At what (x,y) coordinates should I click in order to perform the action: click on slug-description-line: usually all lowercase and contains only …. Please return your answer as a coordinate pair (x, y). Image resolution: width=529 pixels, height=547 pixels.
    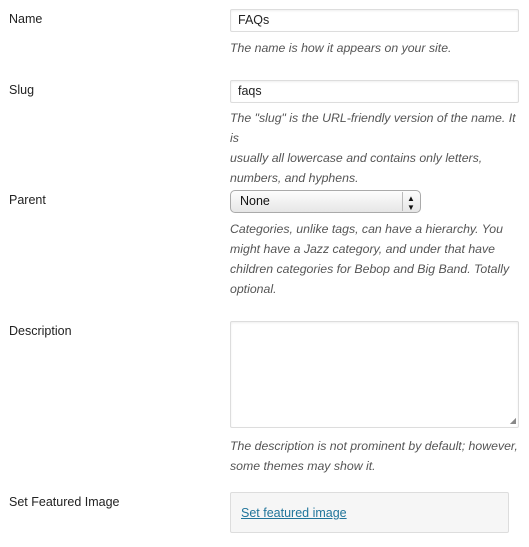
    Looking at the image, I should click on (356, 158).